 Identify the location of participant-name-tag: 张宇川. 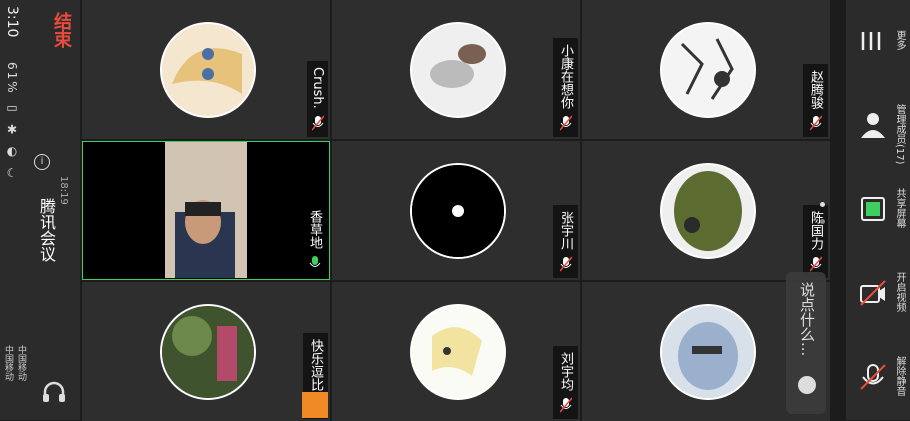
(565, 241).